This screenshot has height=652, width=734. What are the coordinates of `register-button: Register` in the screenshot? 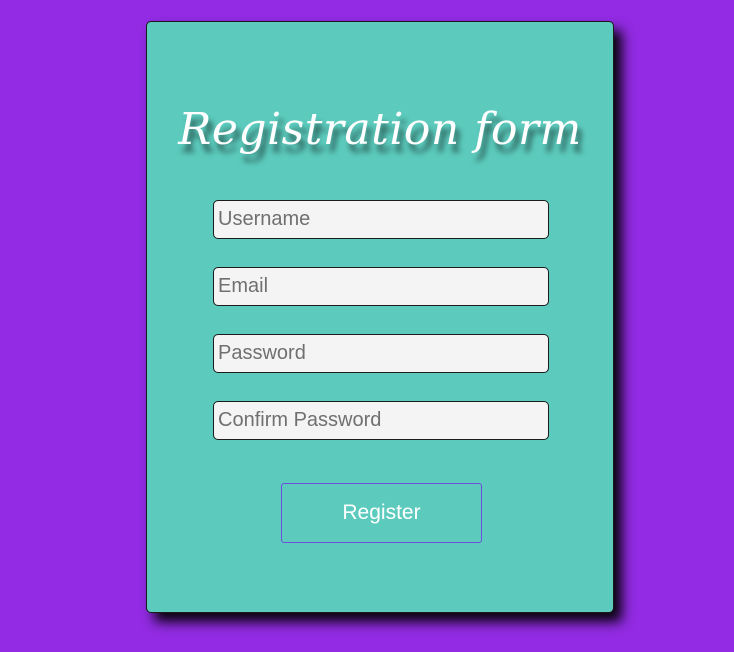 It's located at (381, 513).